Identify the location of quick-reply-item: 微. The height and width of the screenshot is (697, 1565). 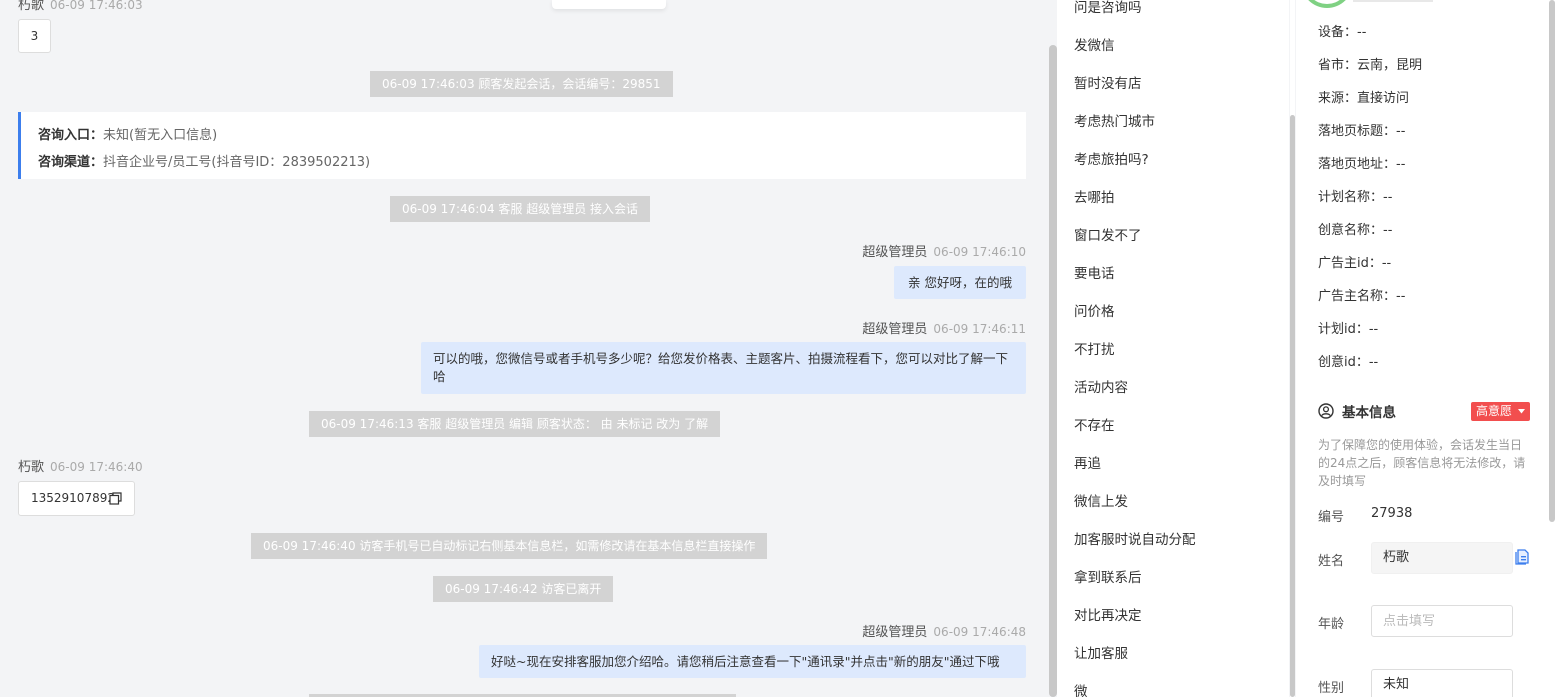
(1081, 688).